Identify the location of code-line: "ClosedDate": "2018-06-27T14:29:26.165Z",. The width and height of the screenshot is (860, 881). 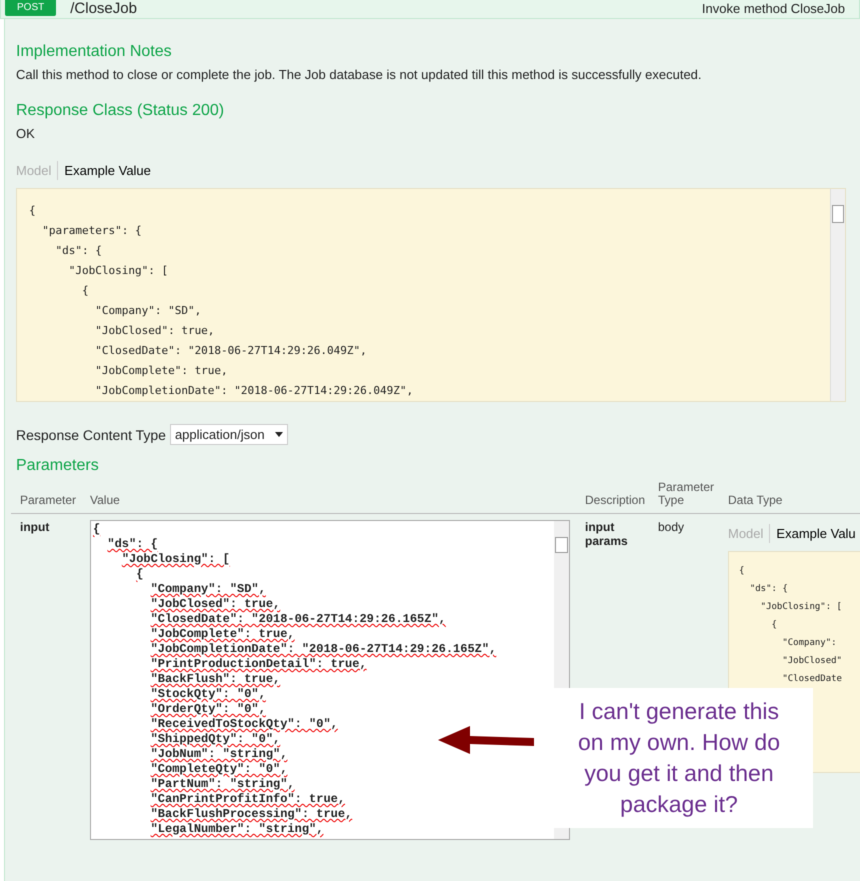
(298, 619).